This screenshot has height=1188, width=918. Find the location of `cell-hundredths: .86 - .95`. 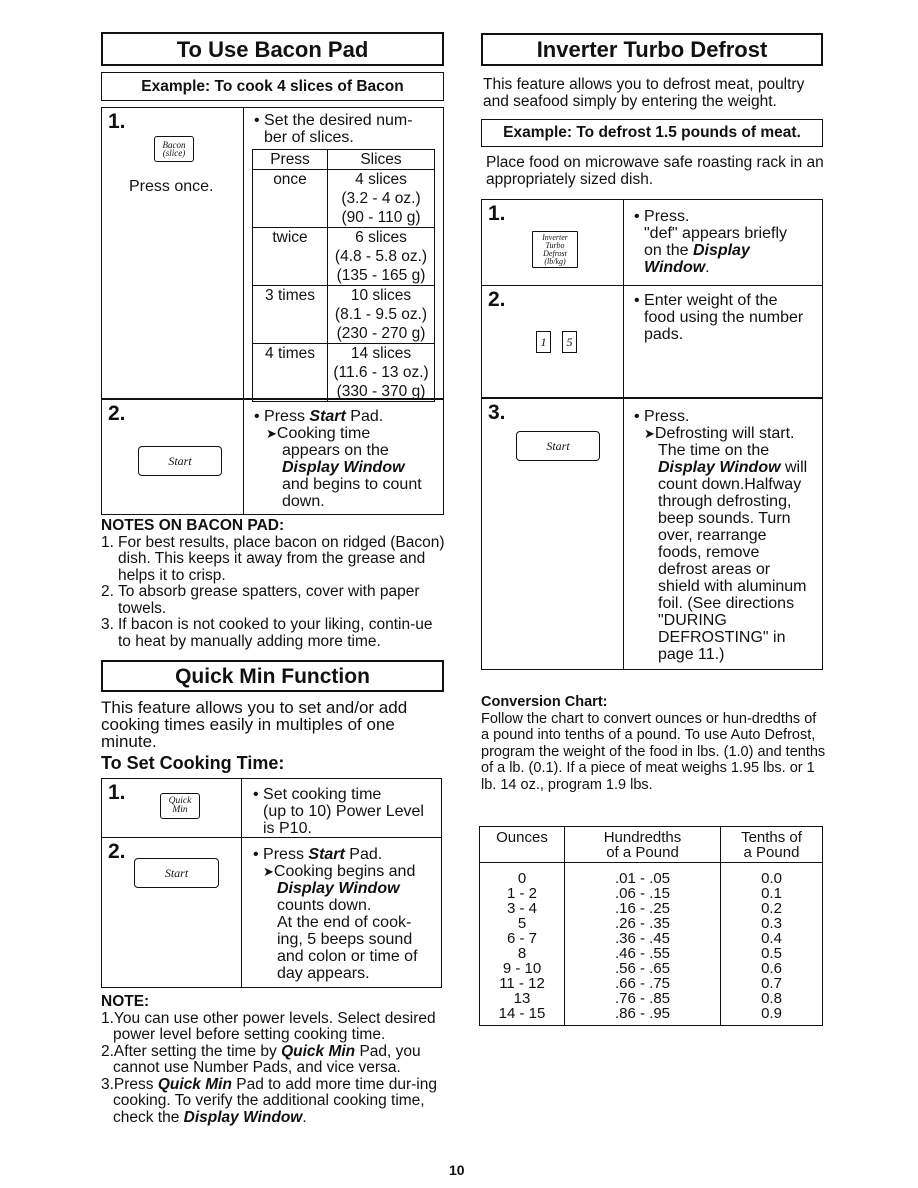

cell-hundredths: .86 - .95 is located at coordinates (642, 1016).